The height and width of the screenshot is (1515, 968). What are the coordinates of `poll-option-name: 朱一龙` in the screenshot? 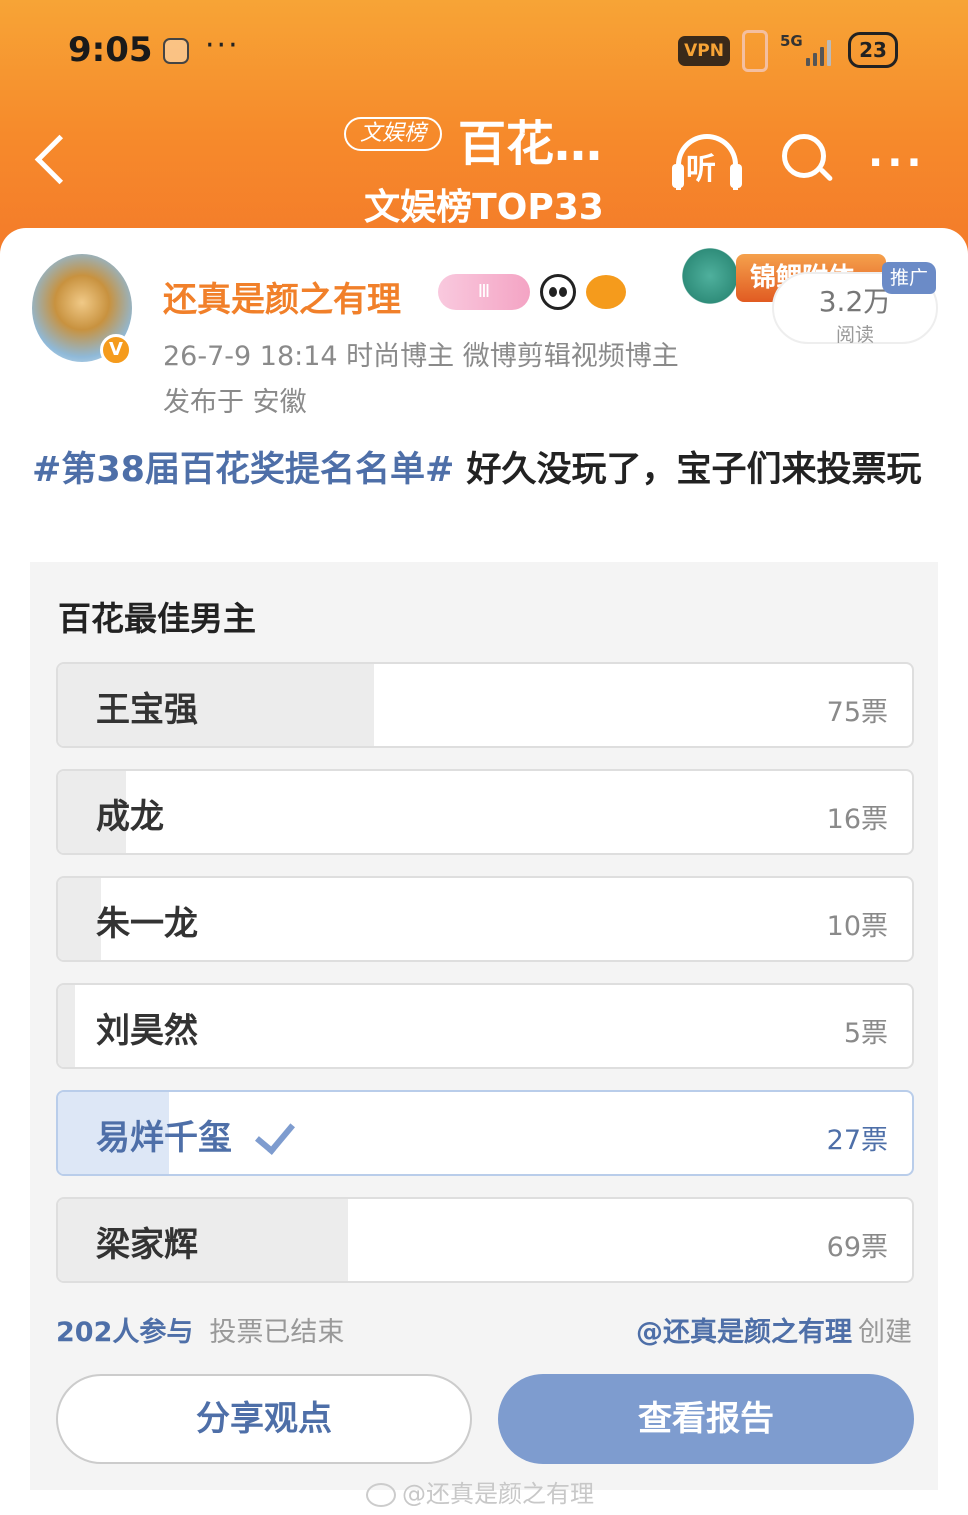 It's located at (147, 924).